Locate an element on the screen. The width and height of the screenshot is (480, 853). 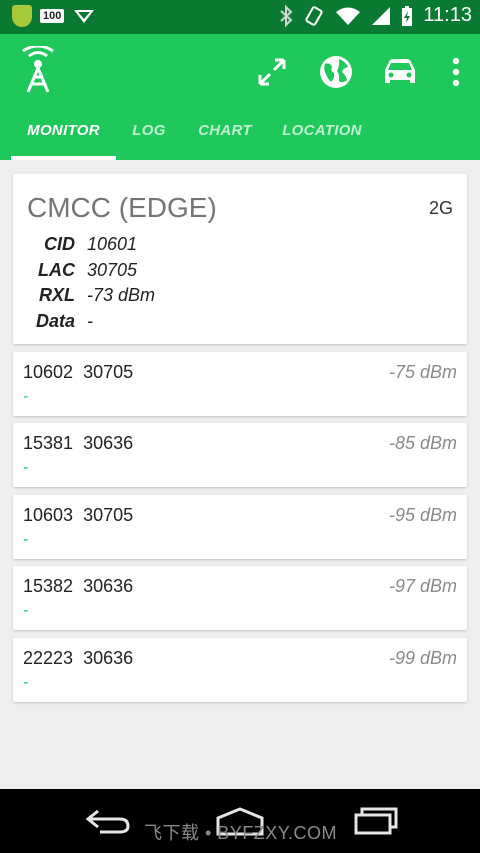
tab-bar: MONITOR LOG CHART LOCATION is located at coordinates (240, 134).